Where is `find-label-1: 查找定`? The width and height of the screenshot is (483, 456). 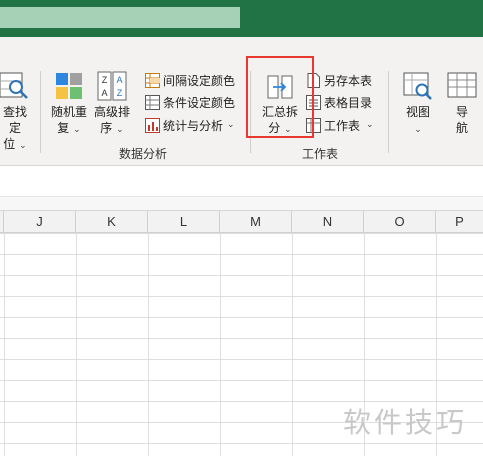 find-label-1: 查找定 is located at coordinates (14, 120).